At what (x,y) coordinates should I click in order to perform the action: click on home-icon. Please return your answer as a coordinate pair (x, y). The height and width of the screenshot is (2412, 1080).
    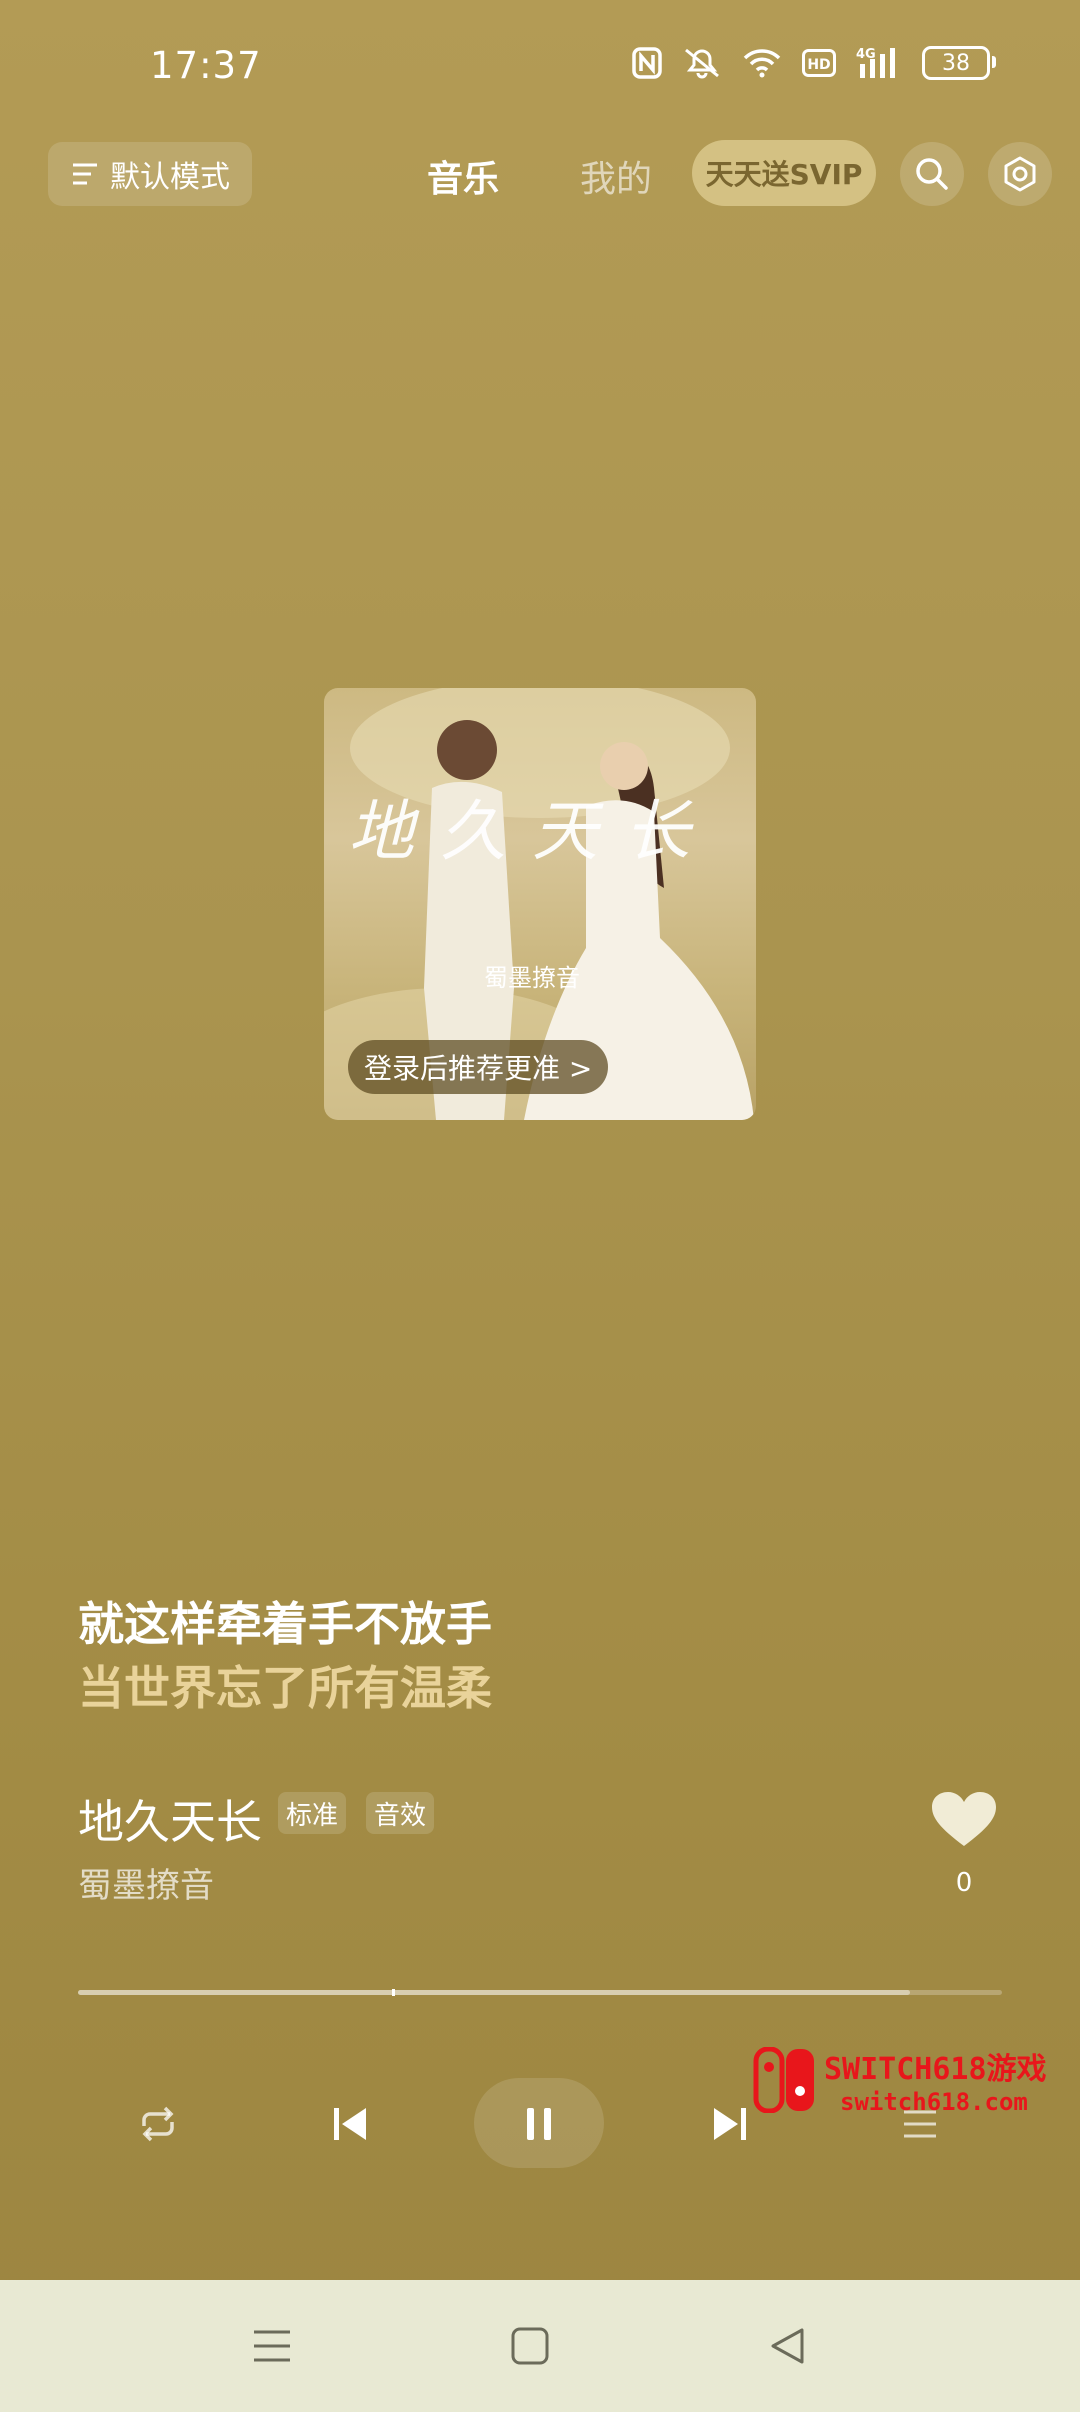
    Looking at the image, I should click on (530, 2346).